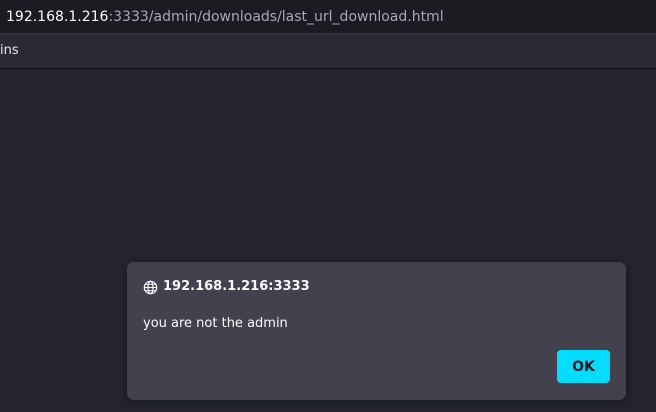 This screenshot has width=656, height=412. I want to click on globe-icon, so click(150, 287).